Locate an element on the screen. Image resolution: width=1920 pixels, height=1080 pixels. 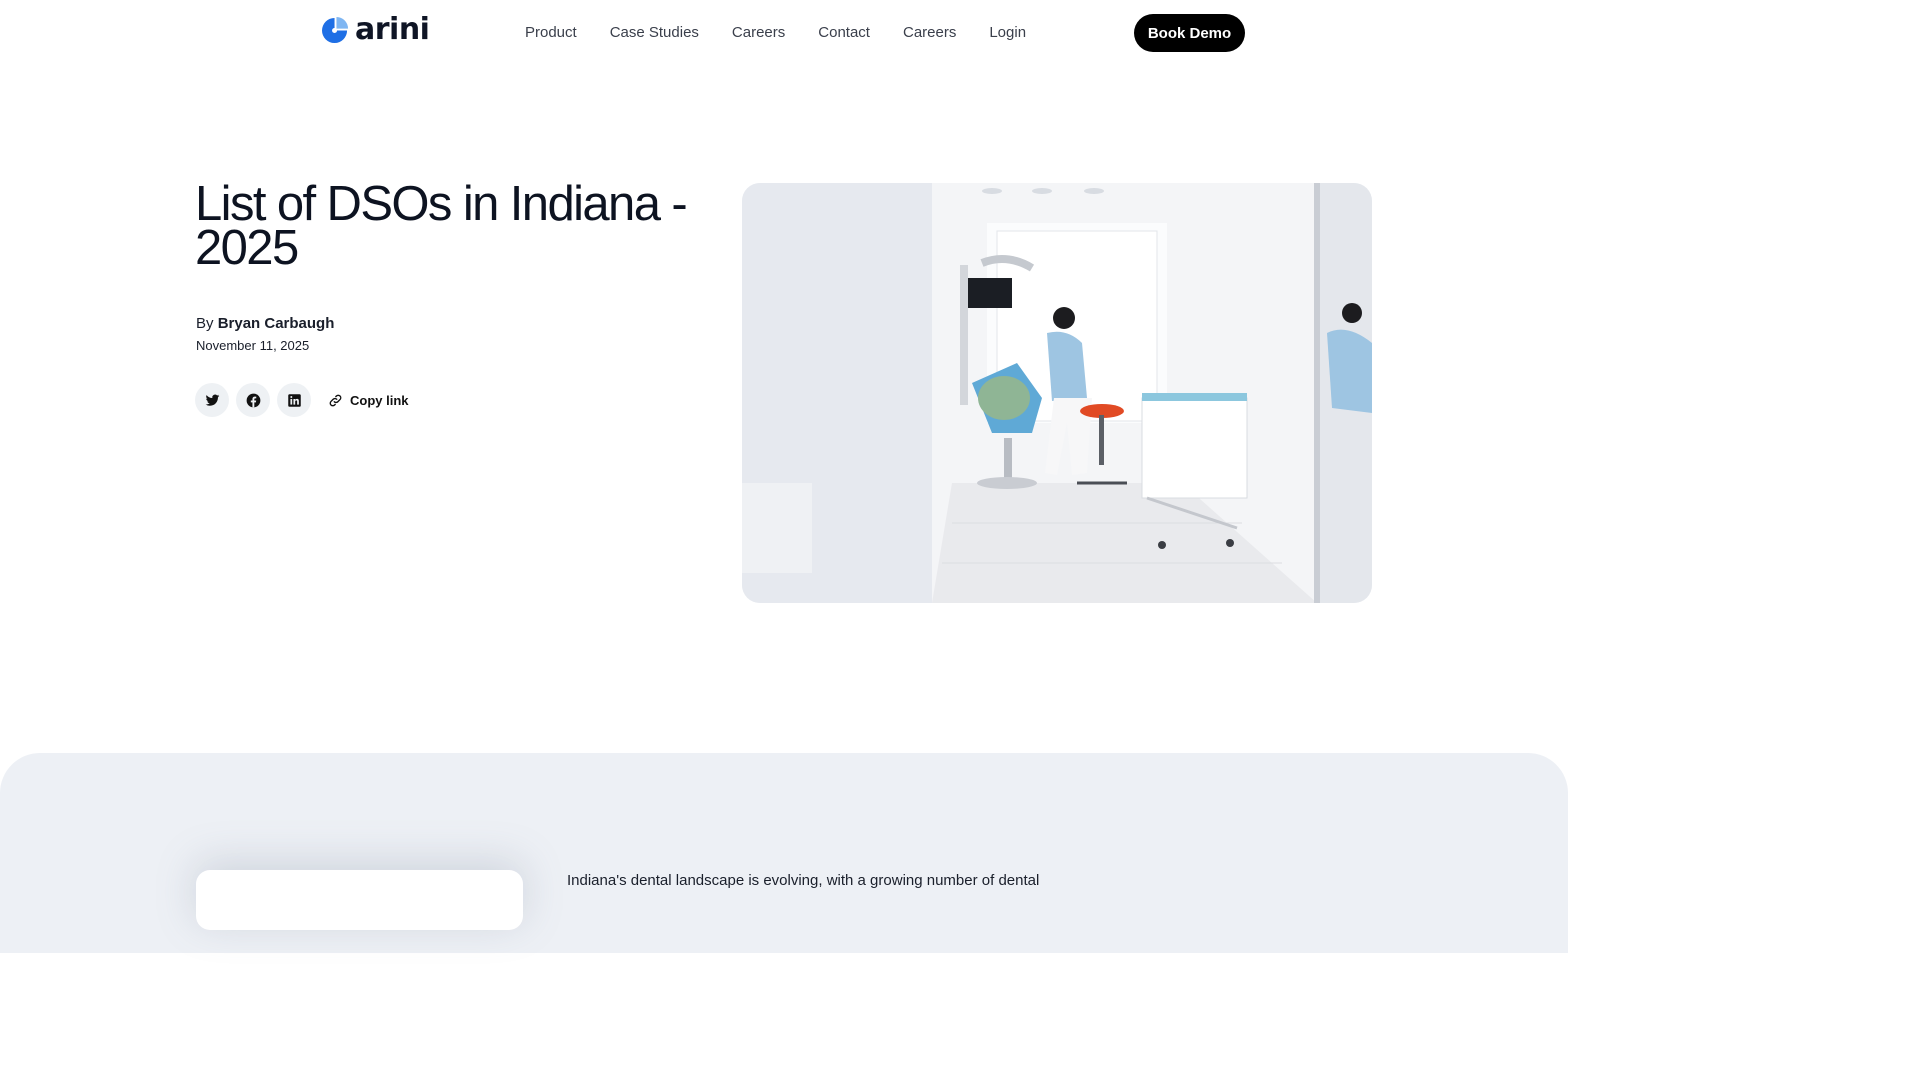
byline: By Bryan Carbaugh is located at coordinates (265, 324).